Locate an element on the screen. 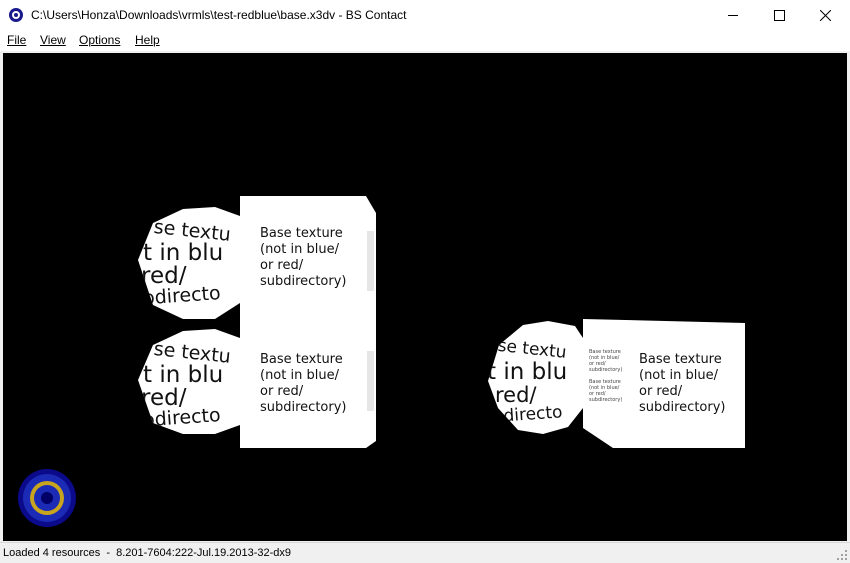 This screenshot has height=563, width=850. close-button is located at coordinates (825, 15).